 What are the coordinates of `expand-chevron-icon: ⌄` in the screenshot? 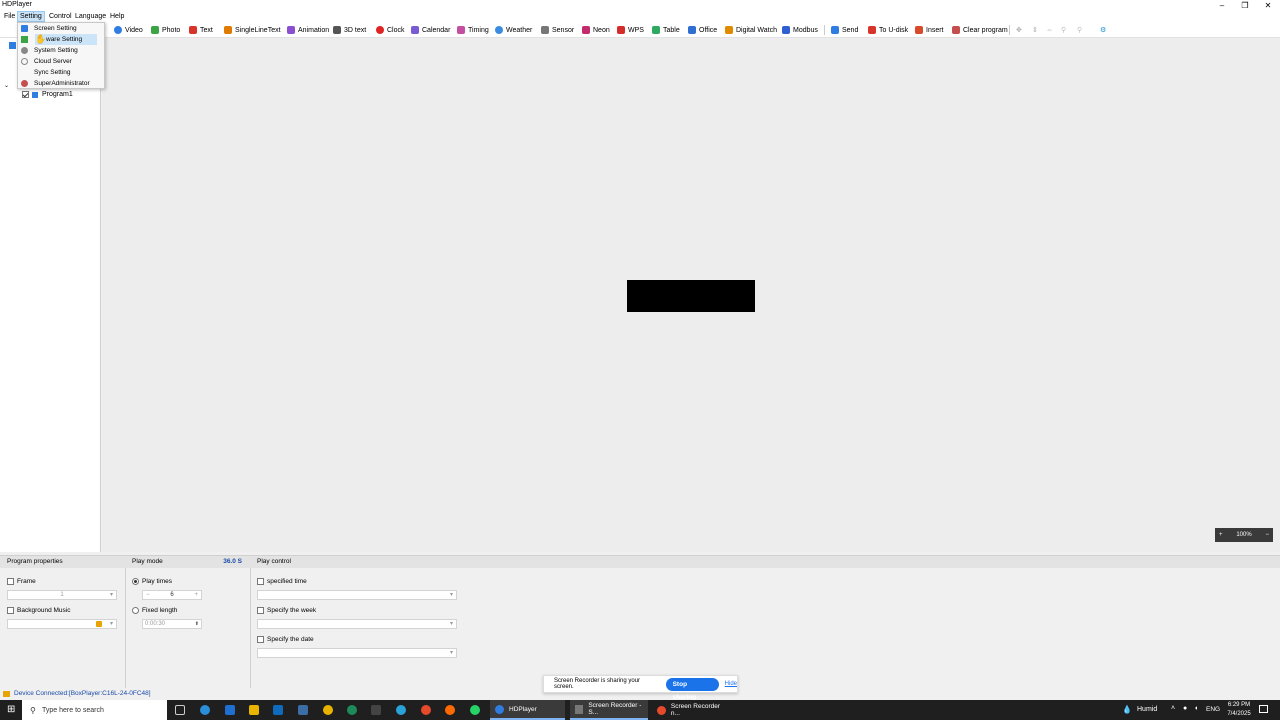 It's located at (6, 85).